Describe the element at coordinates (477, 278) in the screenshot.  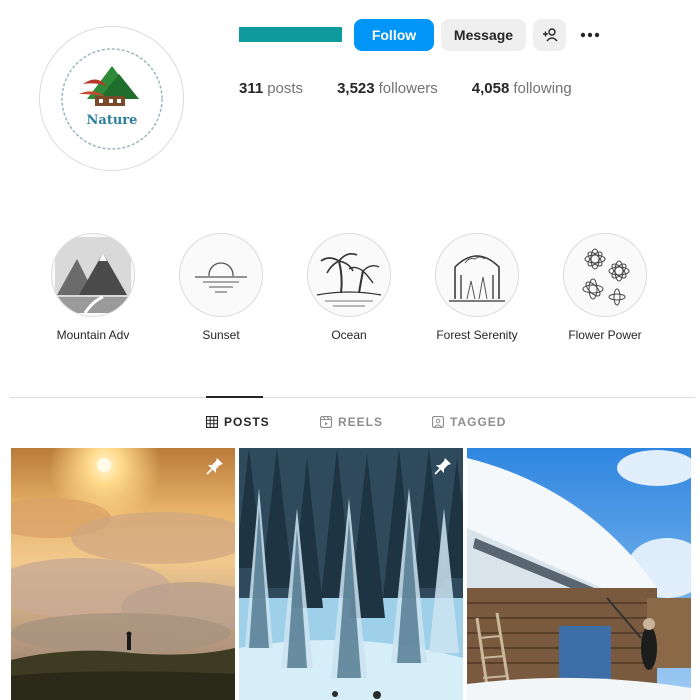
I see `forest-icon` at that location.